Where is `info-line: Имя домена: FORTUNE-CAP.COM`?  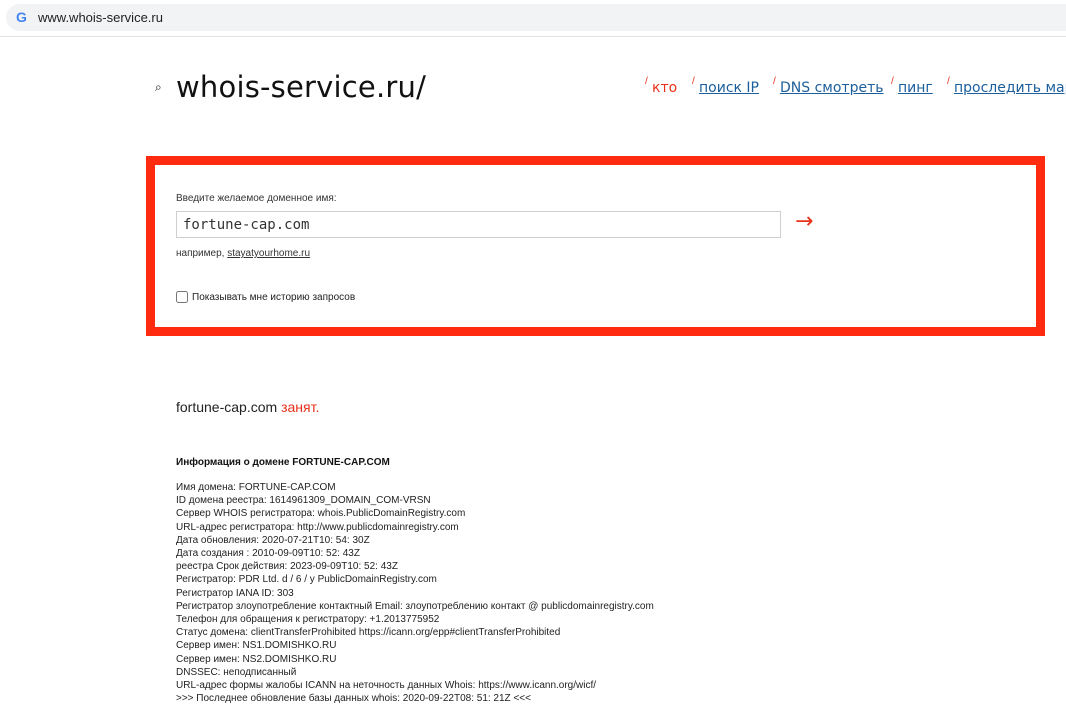 info-line: Имя домена: FORTUNE-CAP.COM is located at coordinates (256, 487).